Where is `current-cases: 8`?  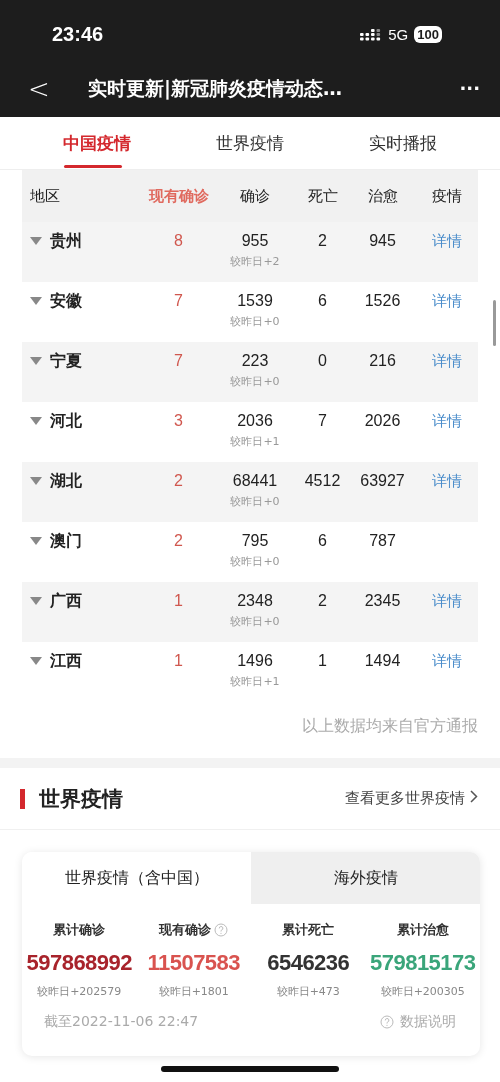 current-cases: 8 is located at coordinates (178, 241).